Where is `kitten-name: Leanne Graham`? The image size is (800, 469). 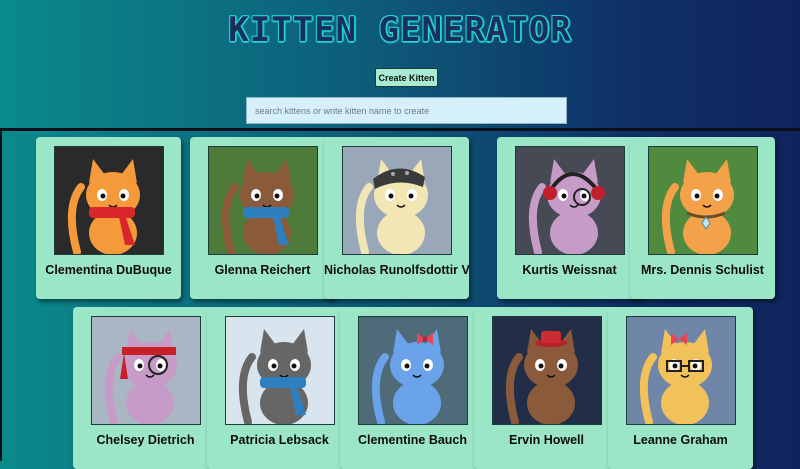
kitten-name: Leanne Graham is located at coordinates (680, 440).